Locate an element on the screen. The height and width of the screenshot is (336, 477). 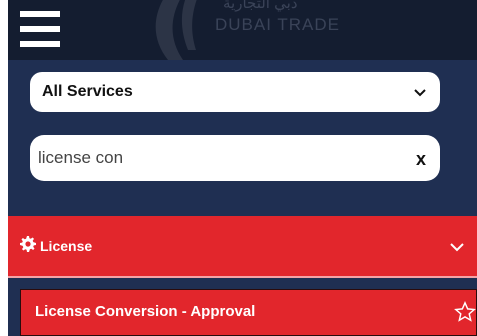
star-icon is located at coordinates (465, 312).